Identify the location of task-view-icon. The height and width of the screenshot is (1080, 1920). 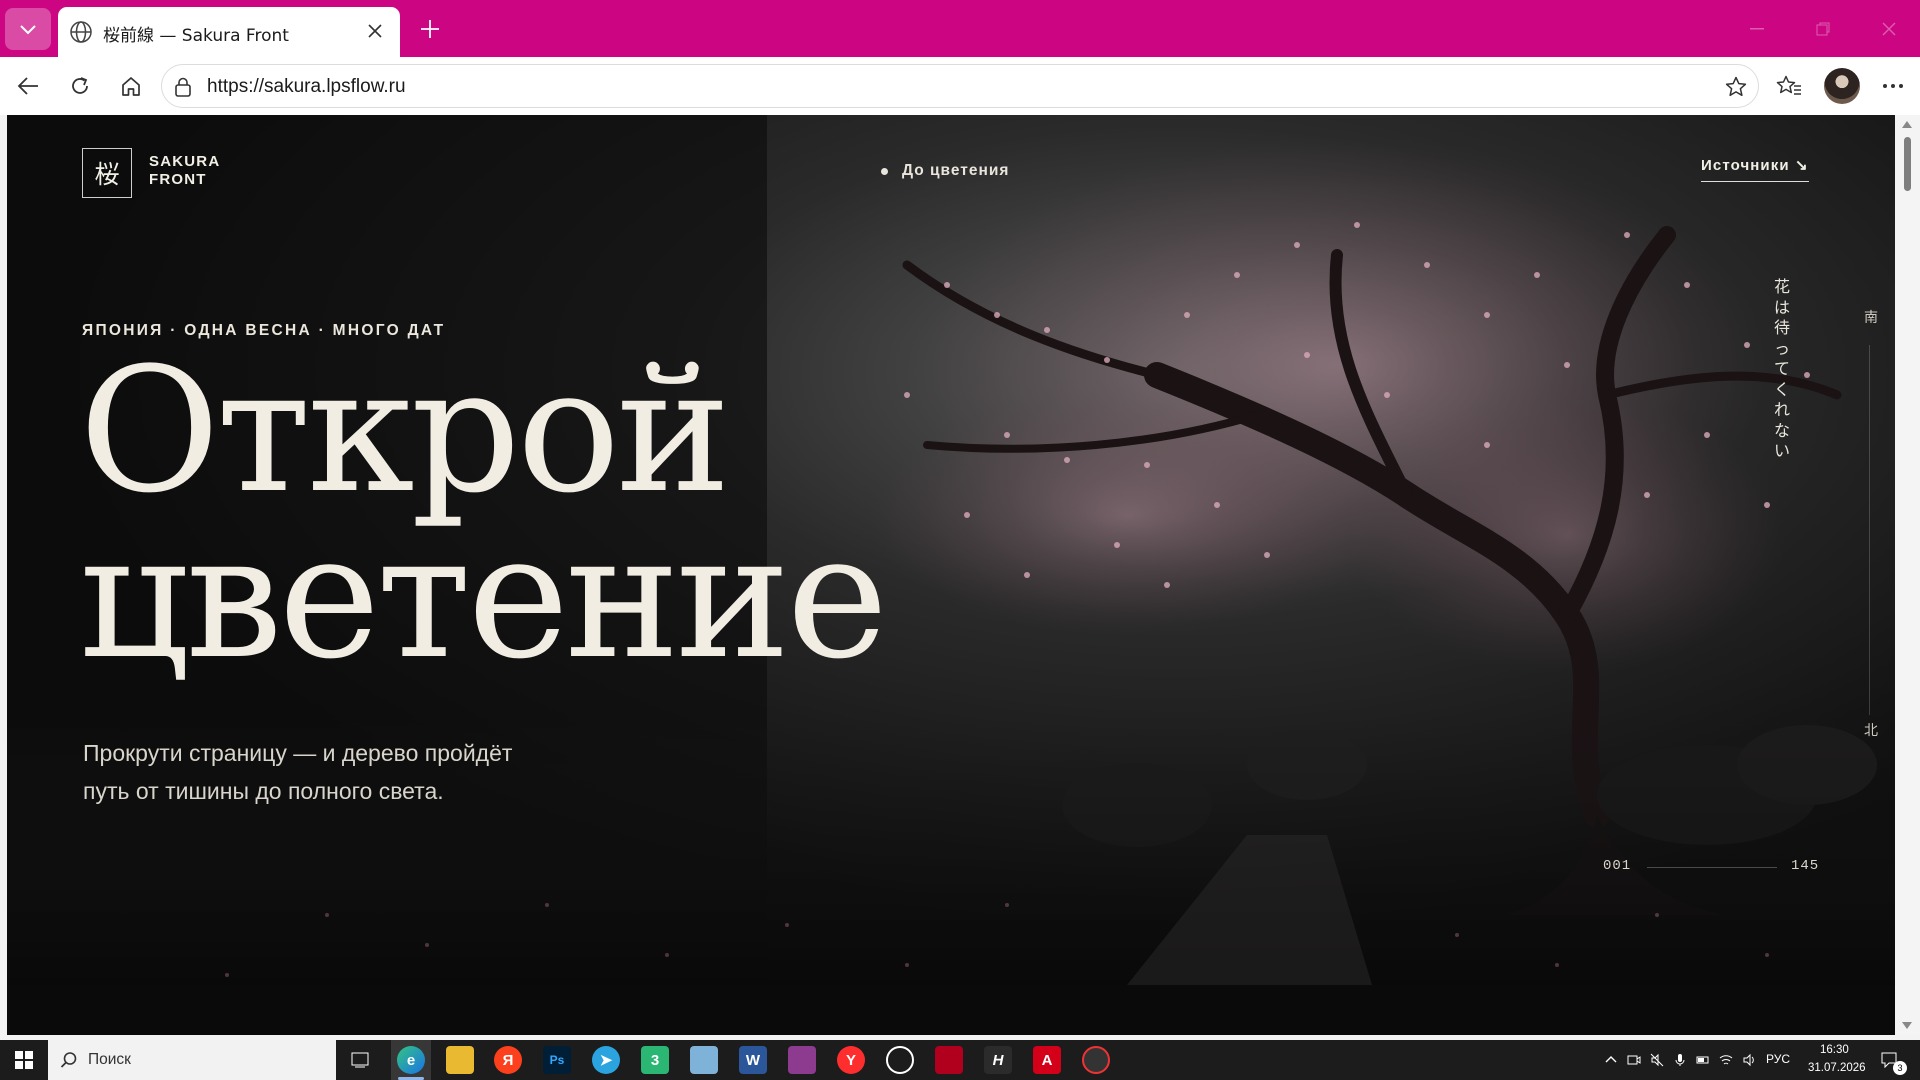
(360, 1060).